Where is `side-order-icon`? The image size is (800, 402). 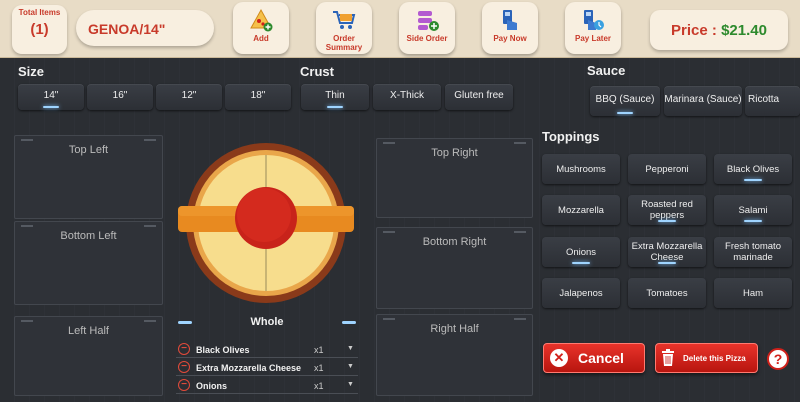 side-order-icon is located at coordinates (428, 21).